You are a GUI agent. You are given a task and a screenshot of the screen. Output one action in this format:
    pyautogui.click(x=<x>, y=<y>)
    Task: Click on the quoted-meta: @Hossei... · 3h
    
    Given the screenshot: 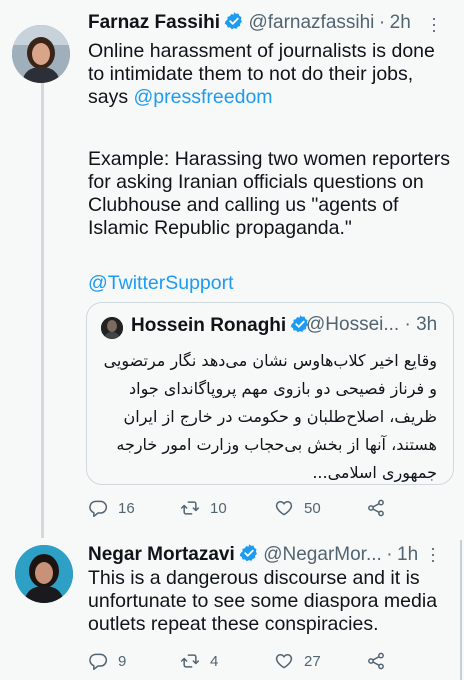 What is the action you would take?
    pyautogui.click(x=371, y=325)
    